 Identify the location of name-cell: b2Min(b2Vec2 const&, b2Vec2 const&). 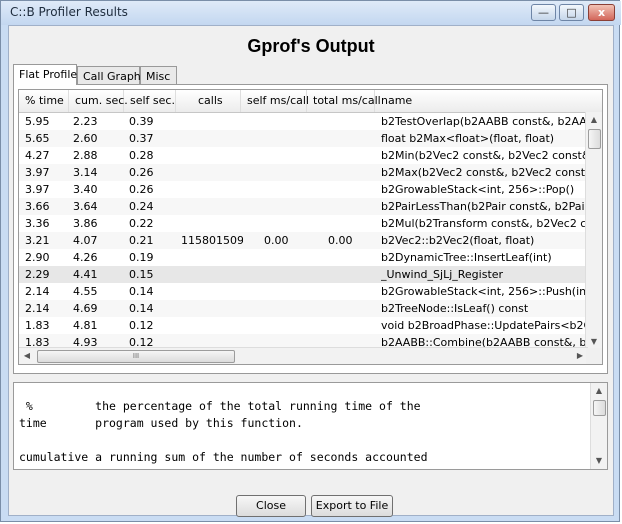
(485, 155).